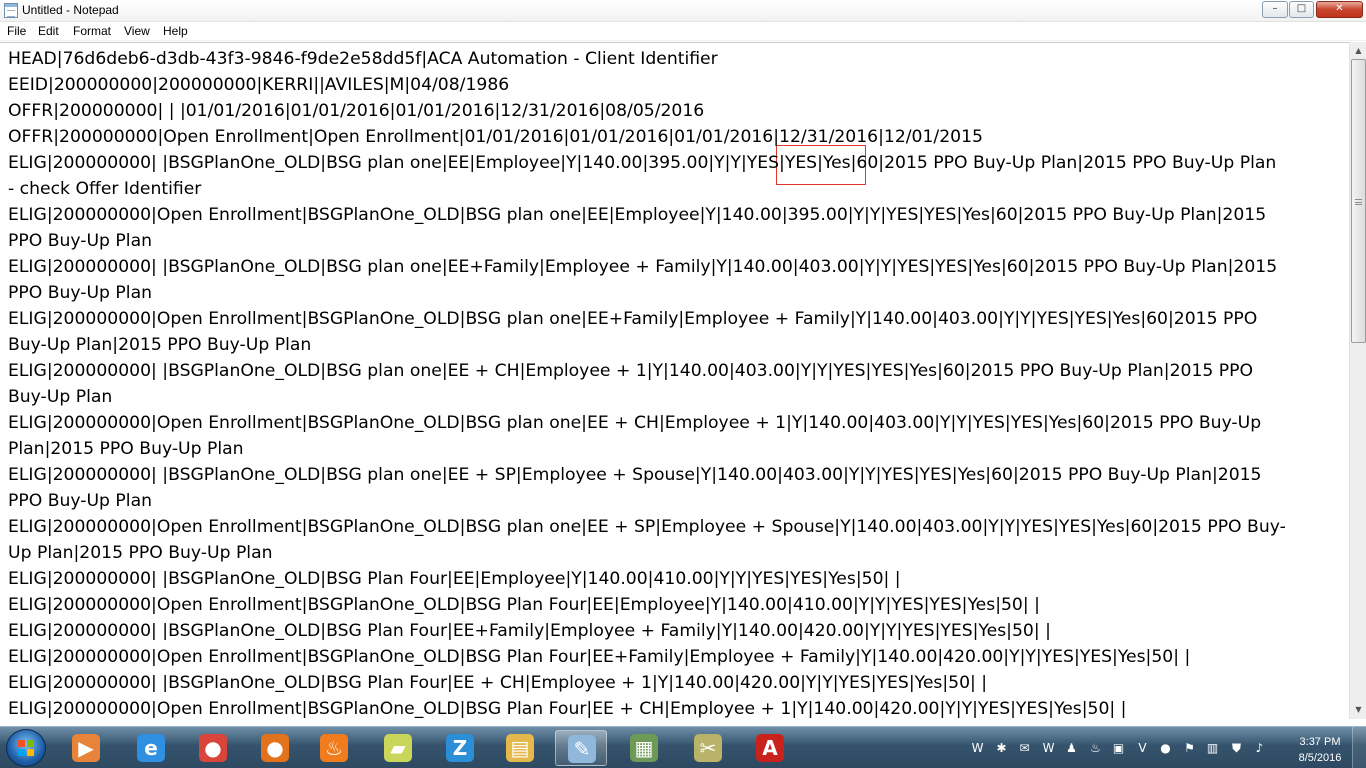 This screenshot has height=768, width=1366. Describe the element at coordinates (26, 748) in the screenshot. I see `start-button` at that location.